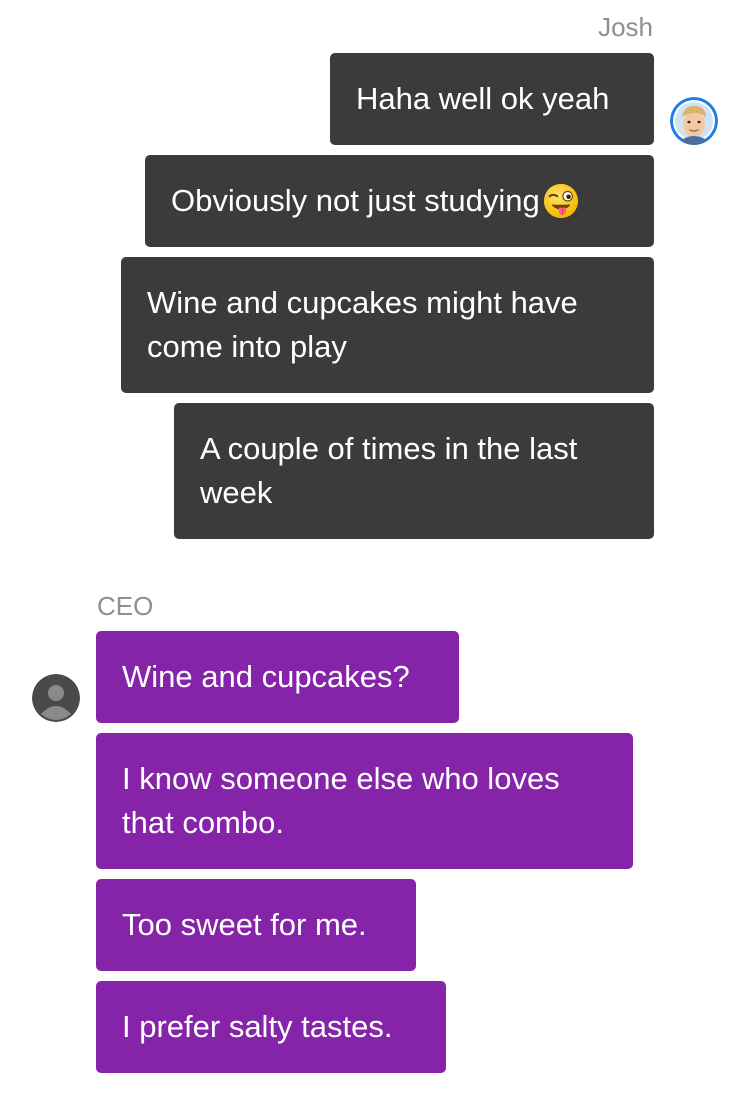 The width and height of the screenshot is (750, 1116). What do you see at coordinates (355, 200) in the screenshot?
I see `message-text: Obviously not just studying` at bounding box center [355, 200].